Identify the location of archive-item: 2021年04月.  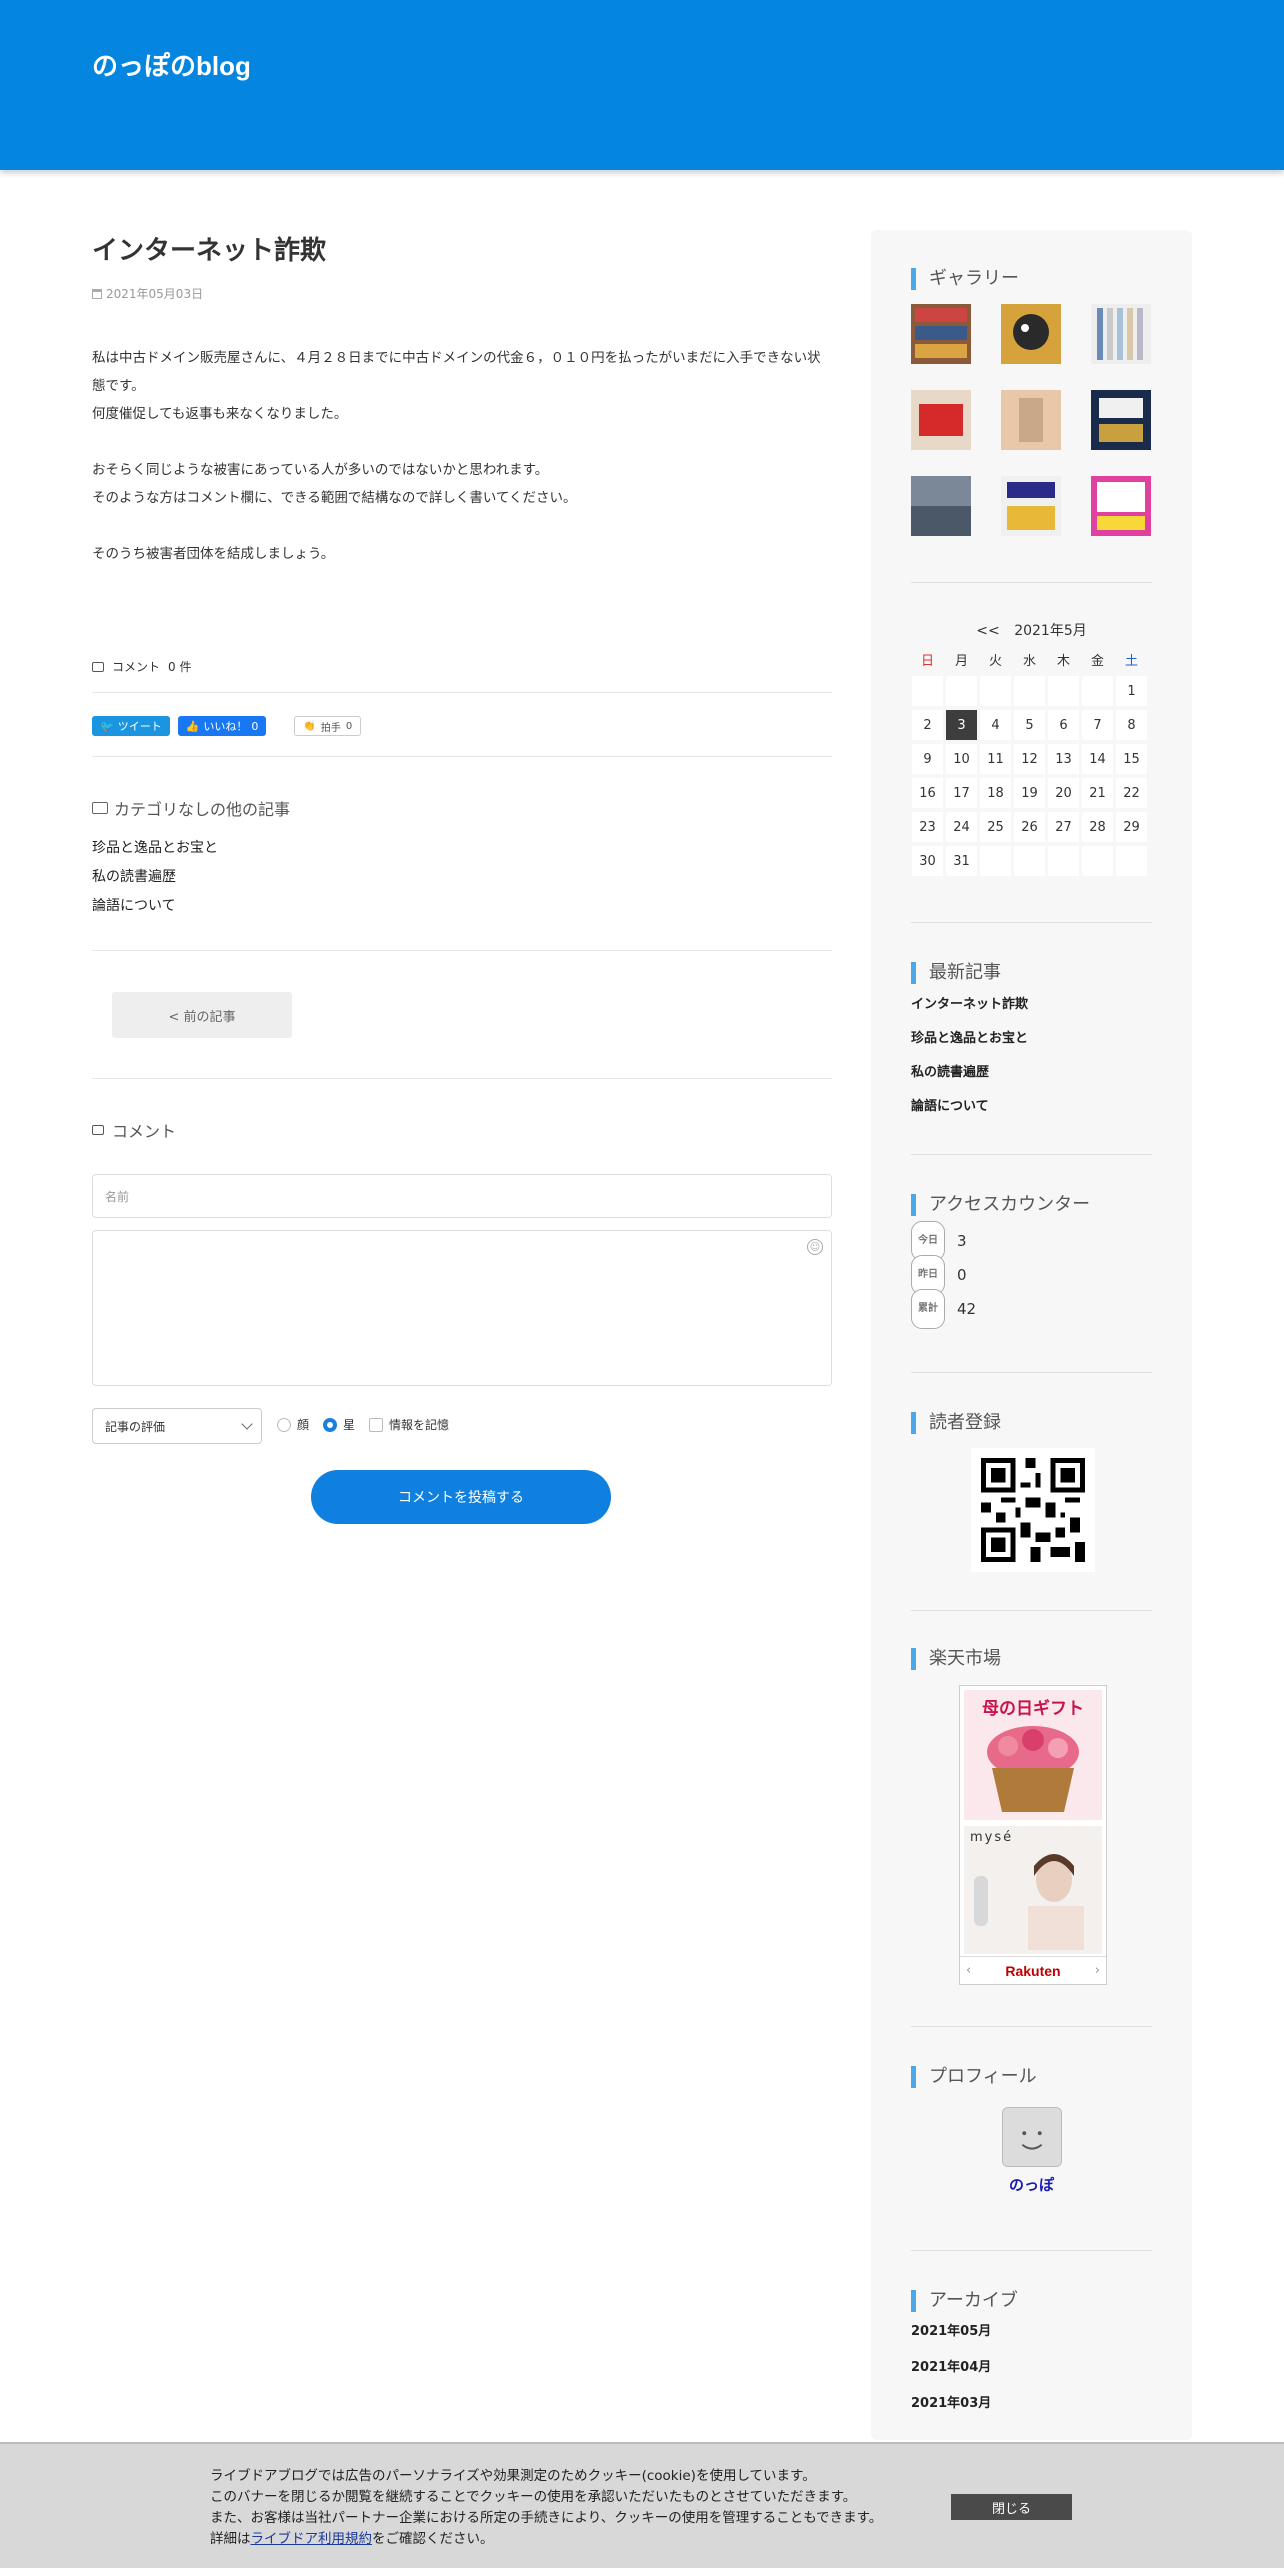
(951, 2368).